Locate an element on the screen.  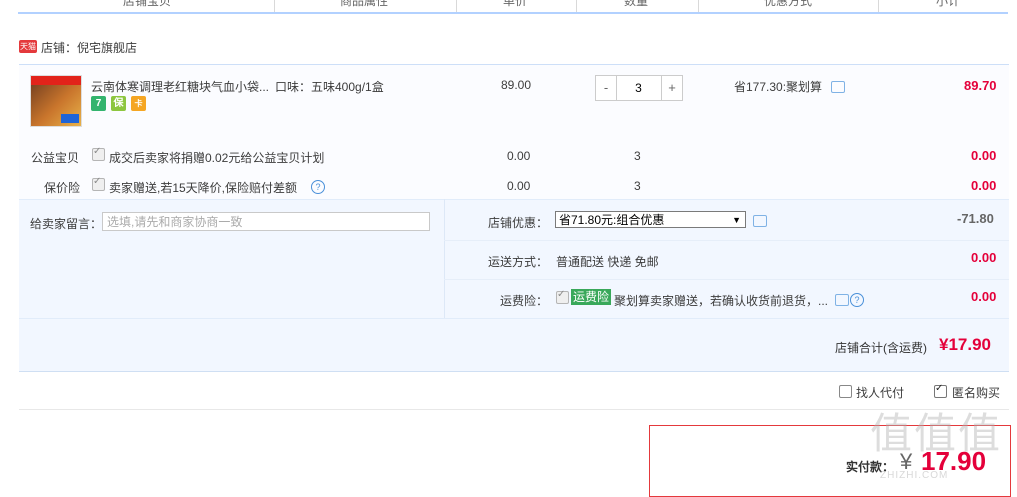
shop-discount-value: 省71.80元:组合优惠 is located at coordinates (612, 220).